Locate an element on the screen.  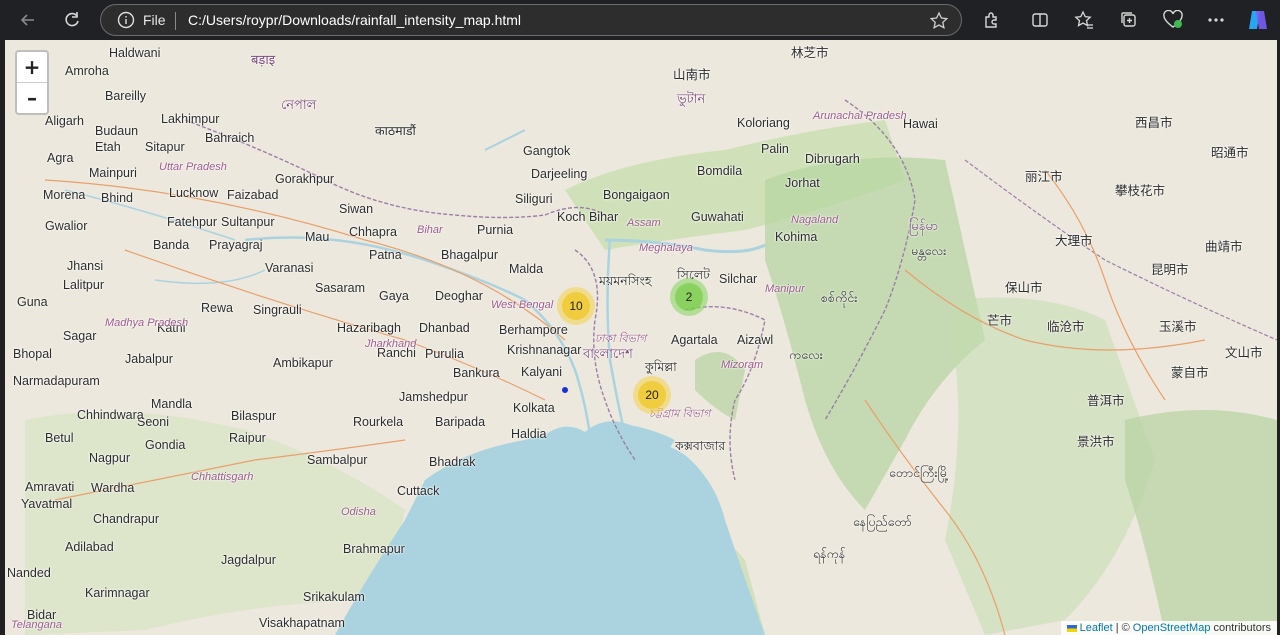
place-label: Hazaribagh is located at coordinates (369, 328).